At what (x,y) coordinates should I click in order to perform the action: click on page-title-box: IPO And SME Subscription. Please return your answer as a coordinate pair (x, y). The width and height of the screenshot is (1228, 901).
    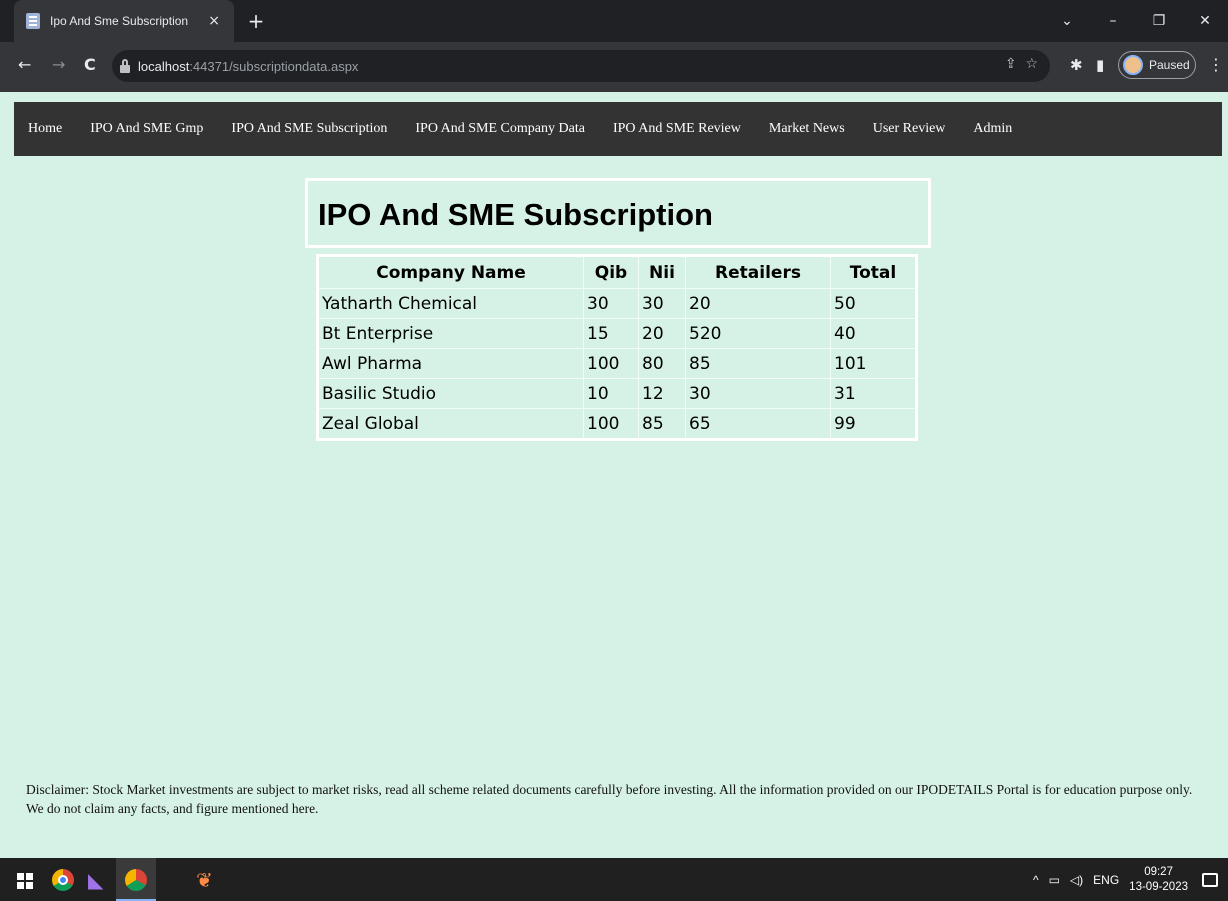
    Looking at the image, I should click on (618, 213).